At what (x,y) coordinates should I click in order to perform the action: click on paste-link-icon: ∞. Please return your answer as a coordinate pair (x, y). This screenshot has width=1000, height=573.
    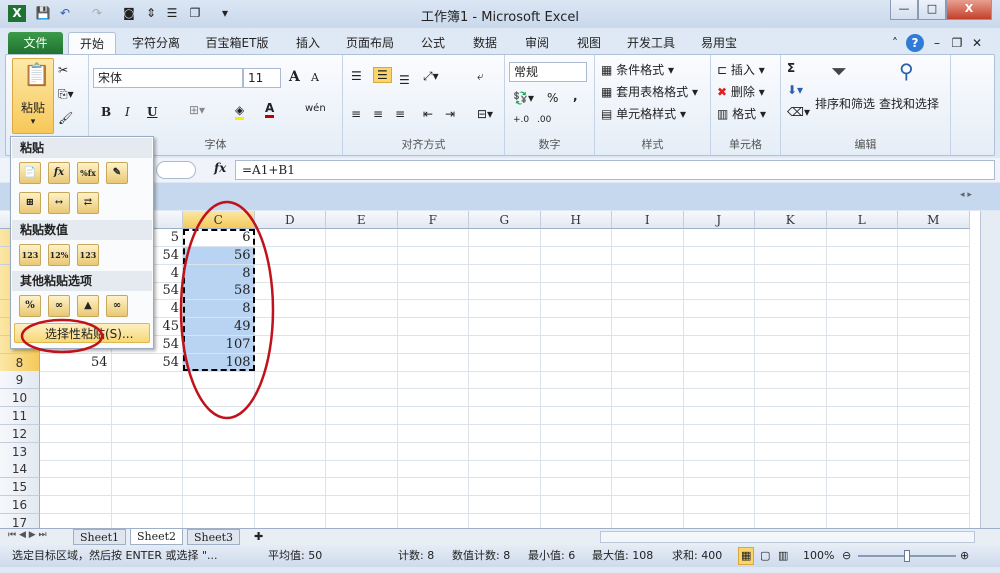
    Looking at the image, I should click on (59, 306).